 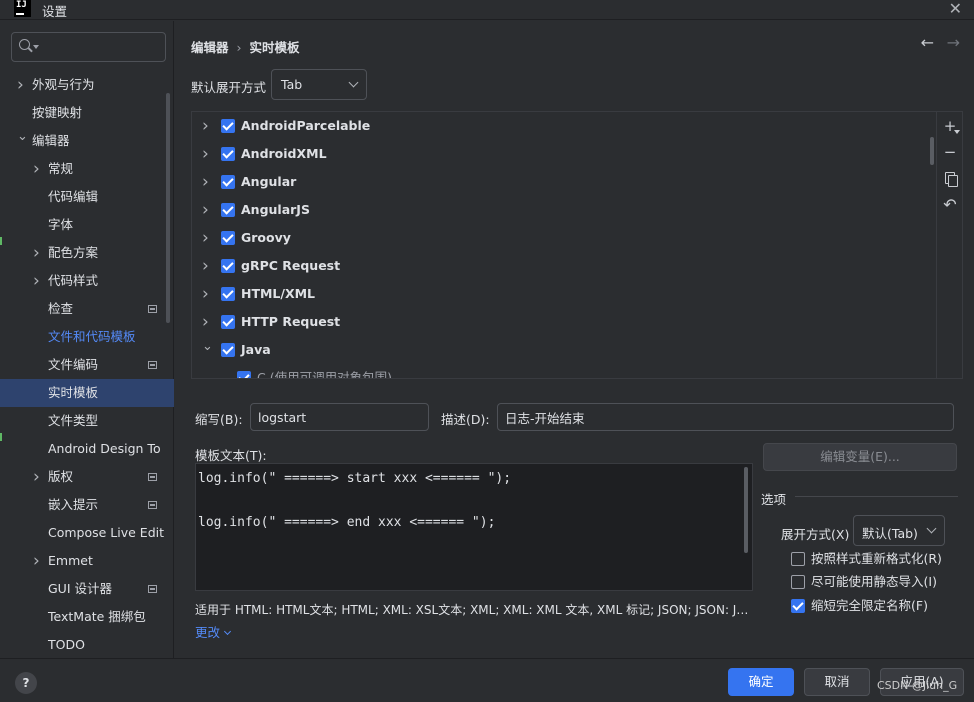 What do you see at coordinates (761, 682) in the screenshot?
I see `ok-button: 确定` at bounding box center [761, 682].